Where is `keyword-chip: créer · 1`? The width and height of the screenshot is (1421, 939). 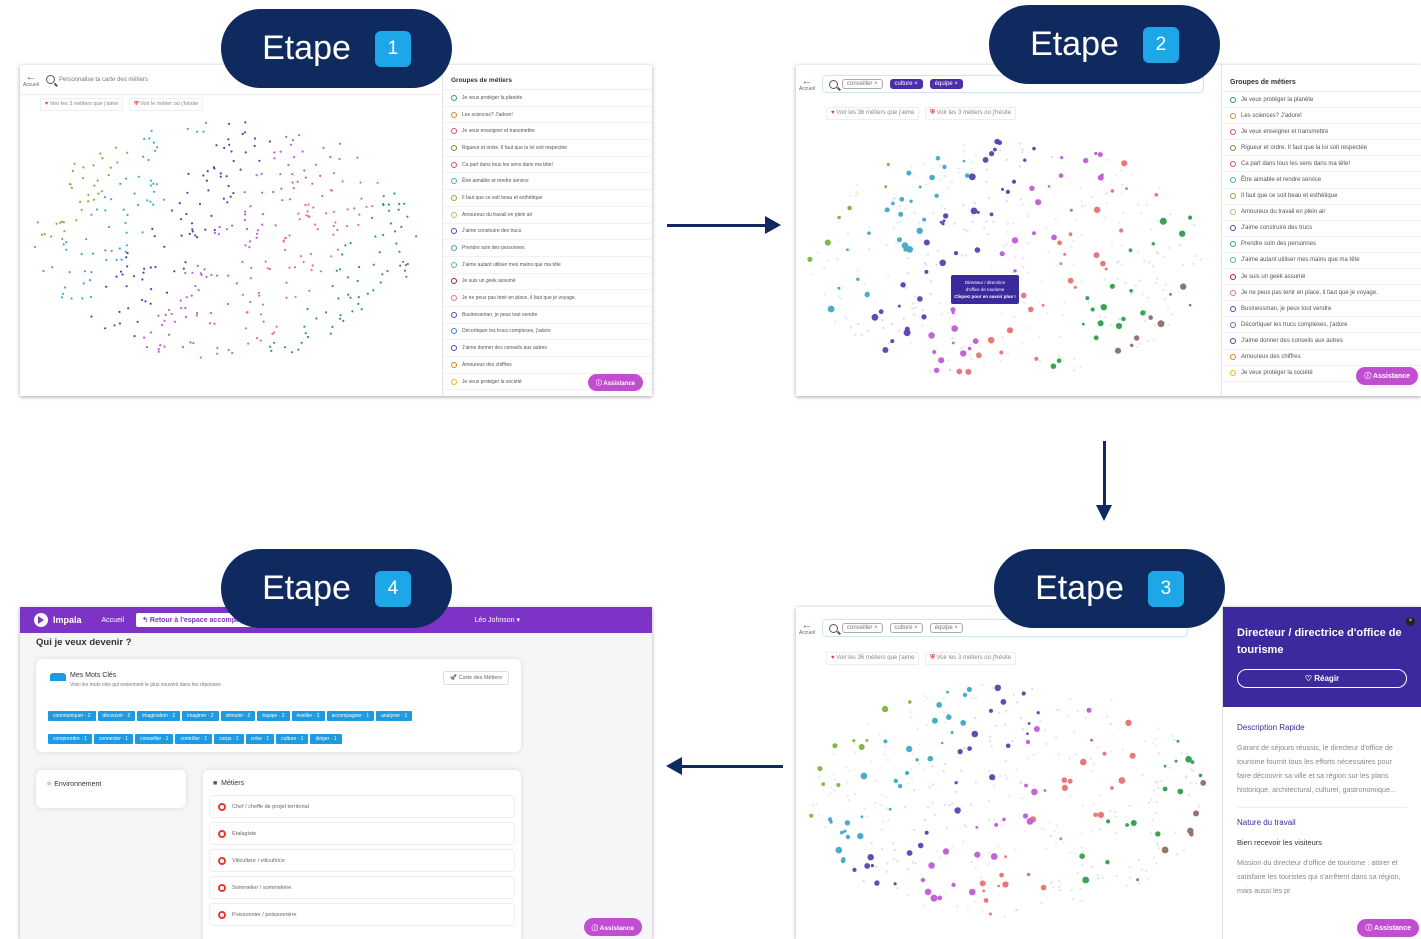
keyword-chip: créer · 1 is located at coordinates (260, 739).